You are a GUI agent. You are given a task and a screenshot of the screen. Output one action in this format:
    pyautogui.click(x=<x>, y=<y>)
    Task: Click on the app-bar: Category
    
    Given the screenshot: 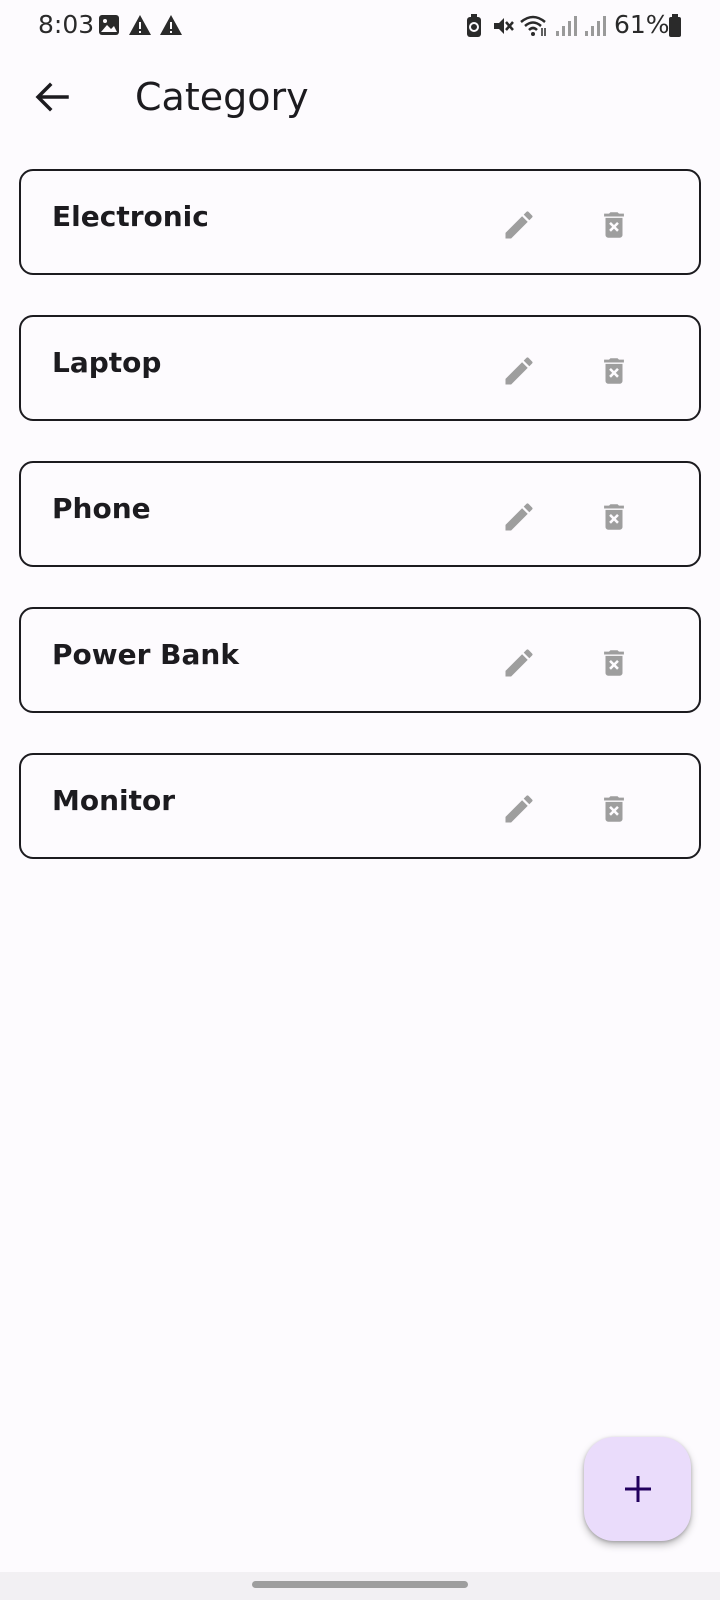 What is the action you would take?
    pyautogui.click(x=360, y=97)
    